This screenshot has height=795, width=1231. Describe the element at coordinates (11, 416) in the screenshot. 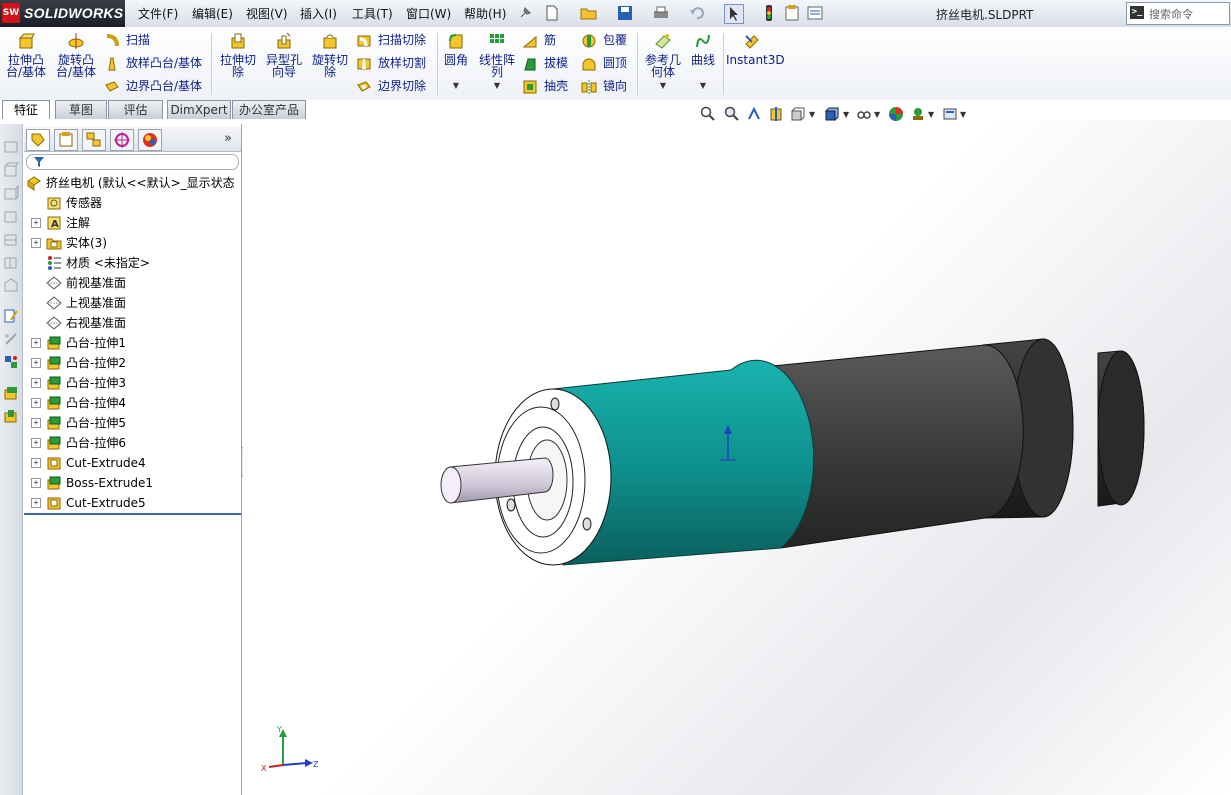

I see `extruded-cut-small-icon` at that location.